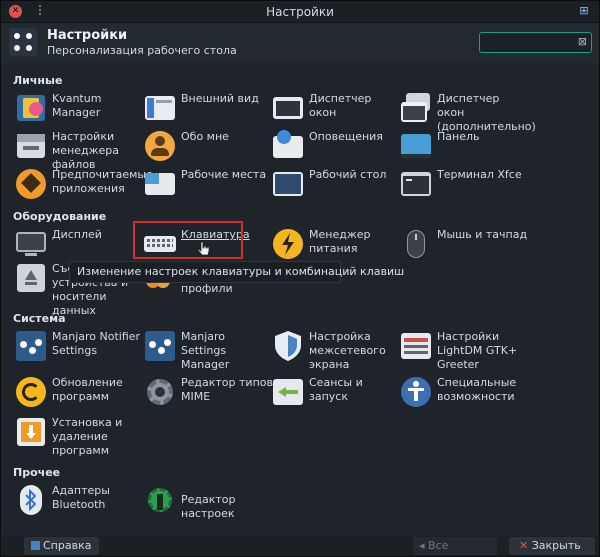 Image resolution: width=600 pixels, height=557 pixels. What do you see at coordinates (31, 432) in the screenshot?
I see `add-remove-software-icon` at bounding box center [31, 432].